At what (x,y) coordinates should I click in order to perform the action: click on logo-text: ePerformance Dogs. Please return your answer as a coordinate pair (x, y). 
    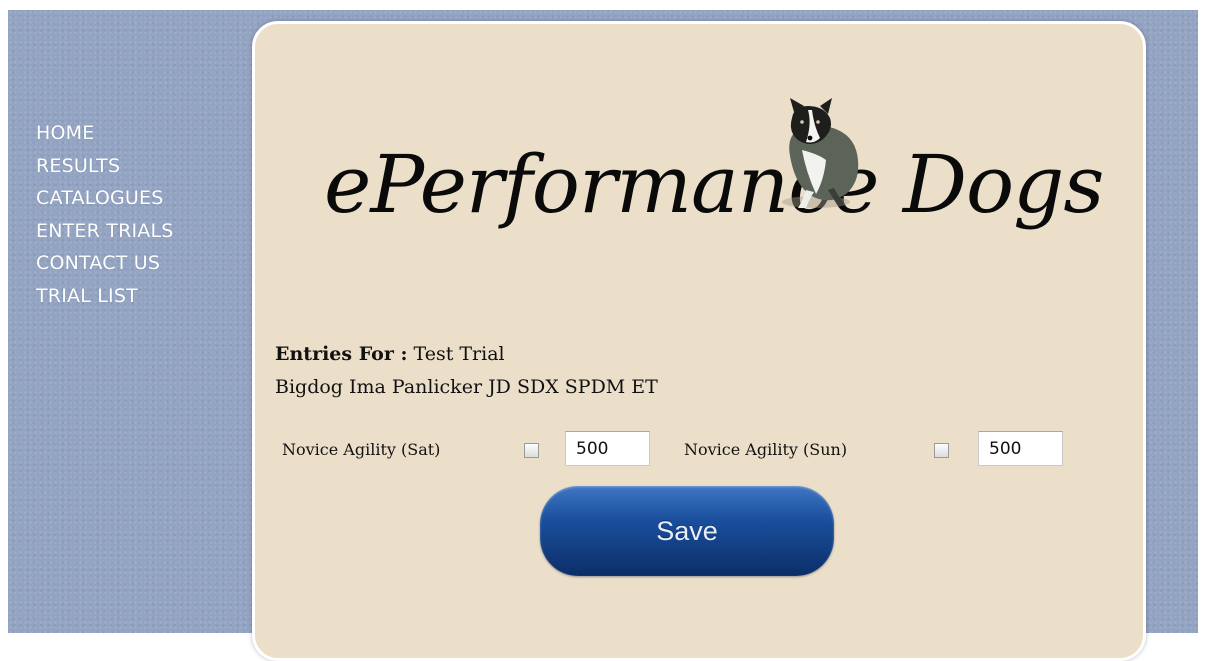
    Looking at the image, I should click on (714, 184).